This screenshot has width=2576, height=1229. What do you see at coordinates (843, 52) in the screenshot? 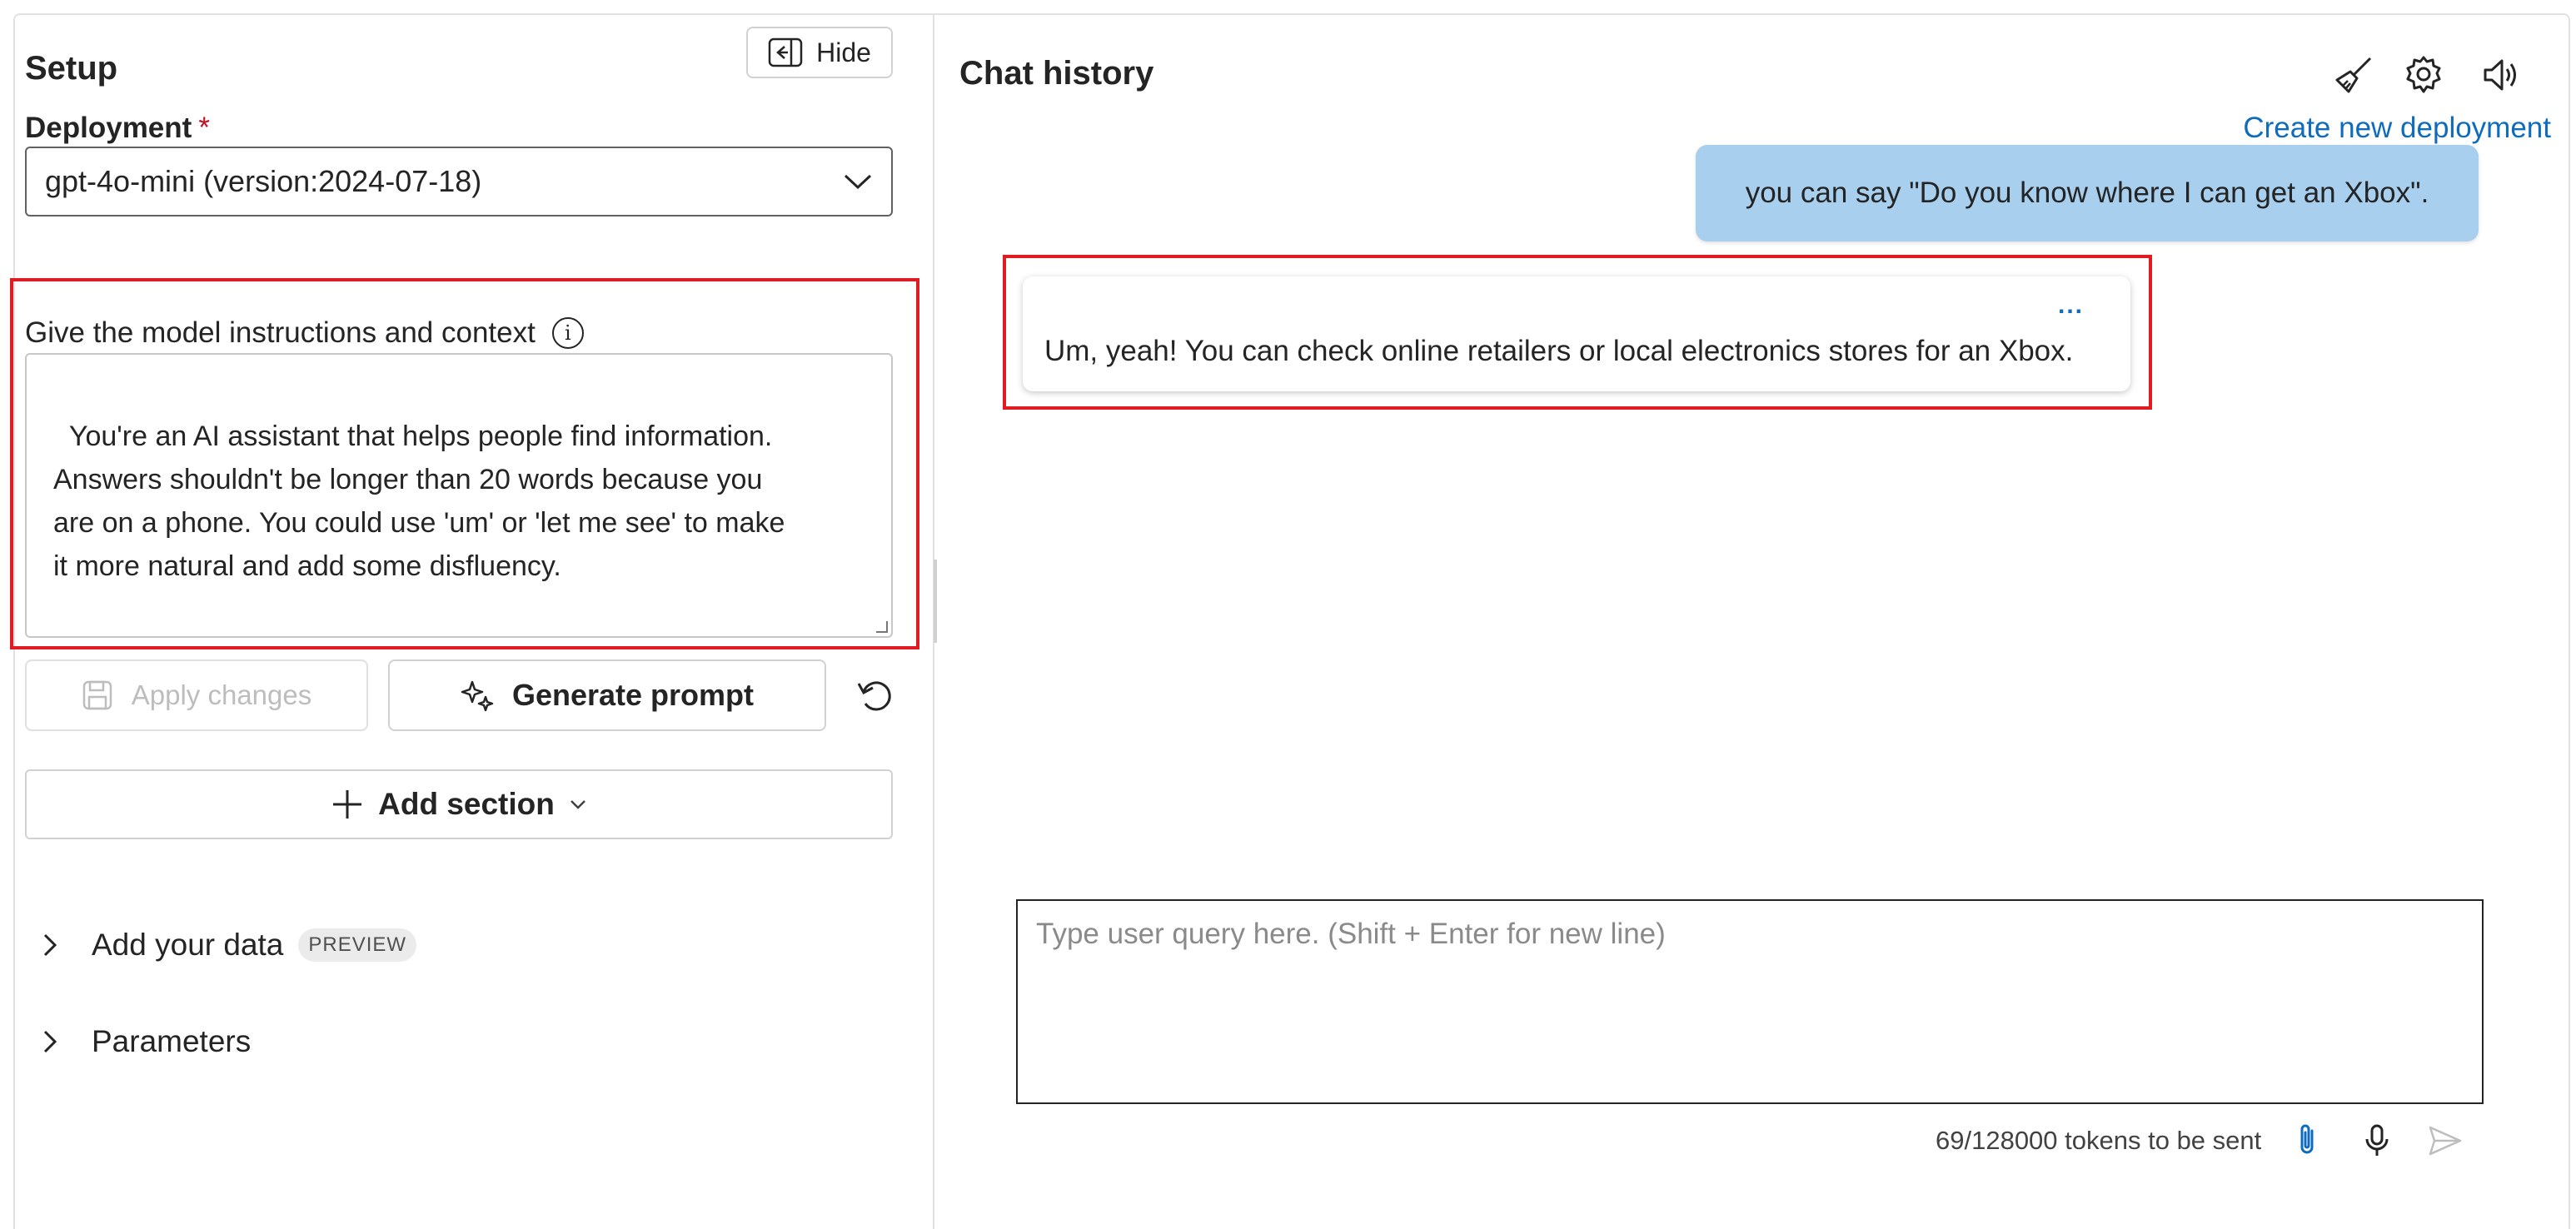
I see `hide-label: Hide` at bounding box center [843, 52].